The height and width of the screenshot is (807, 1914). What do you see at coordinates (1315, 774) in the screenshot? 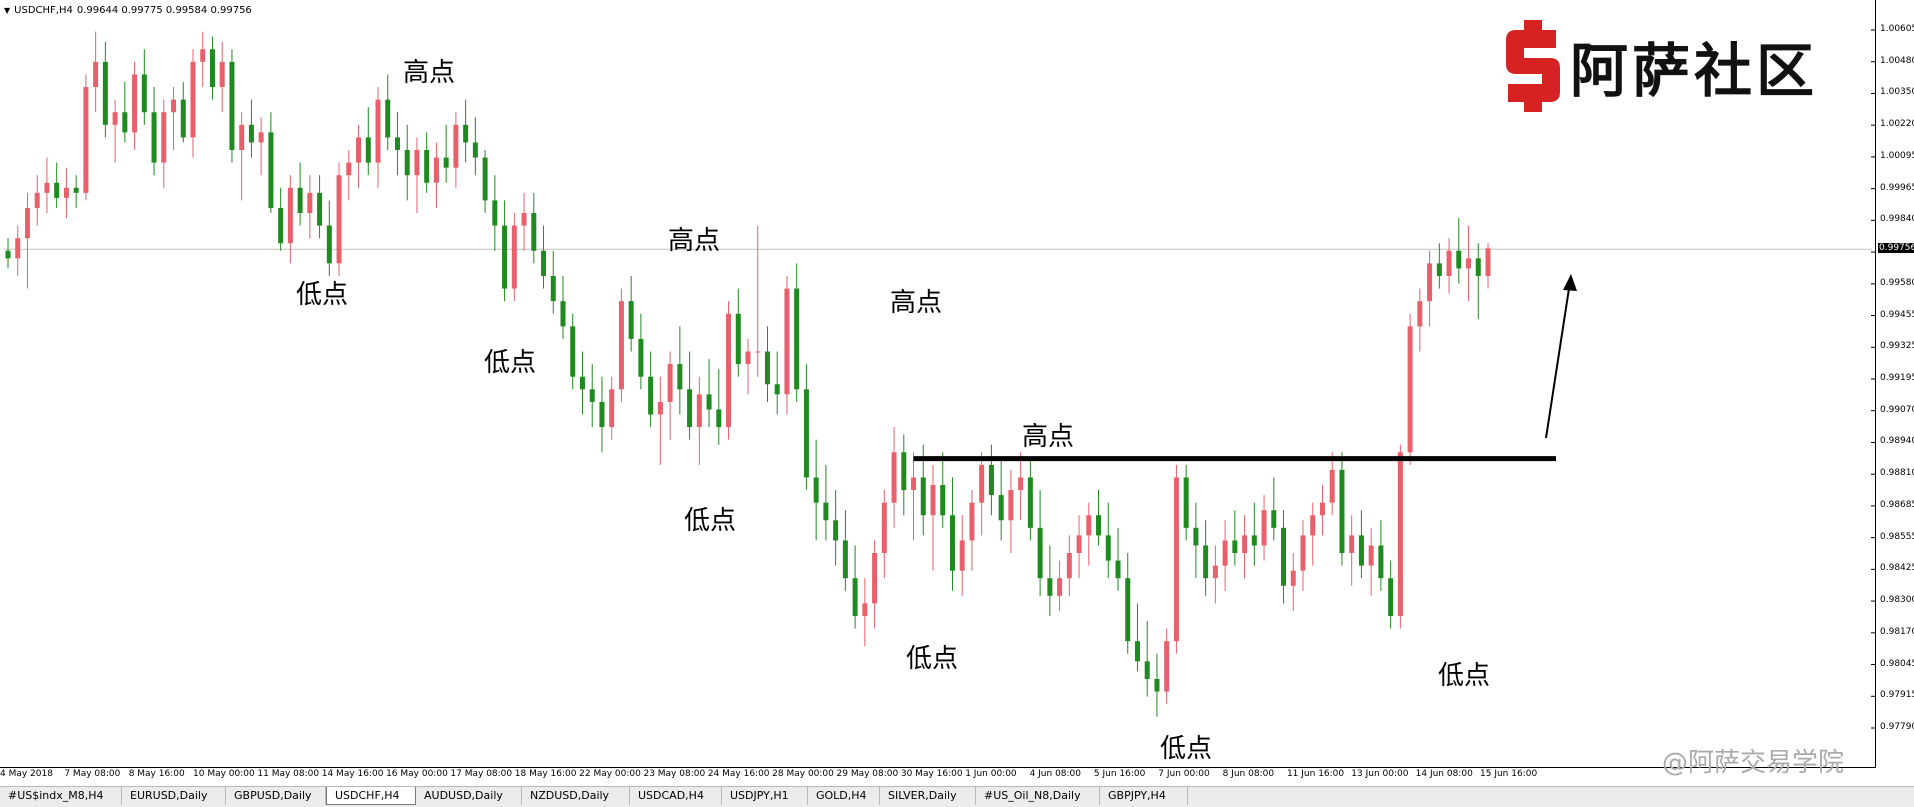
I see `time-label: 11 Jun 16:00` at bounding box center [1315, 774].